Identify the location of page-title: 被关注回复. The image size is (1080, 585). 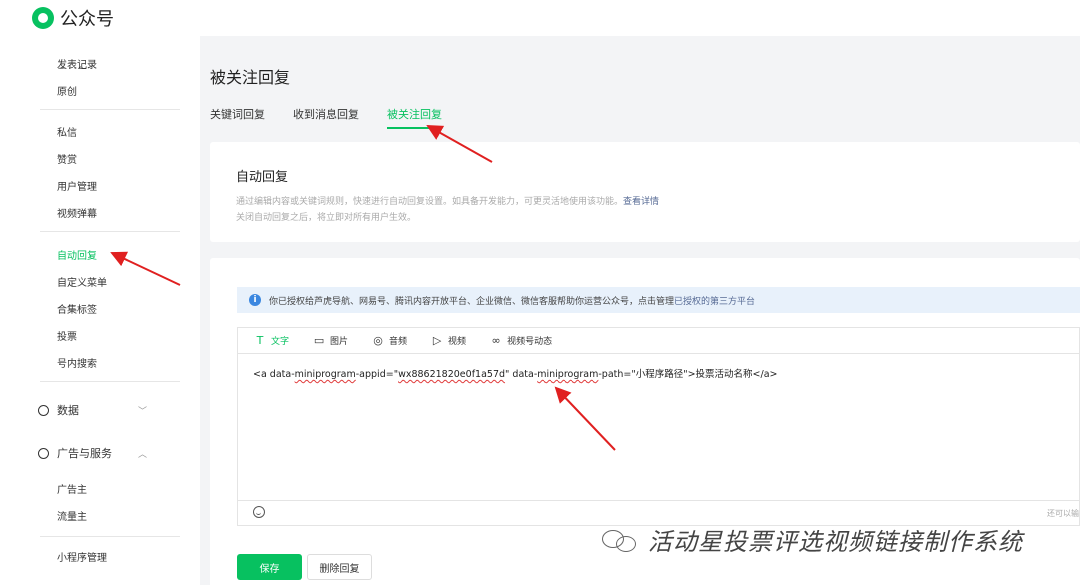
(250, 77).